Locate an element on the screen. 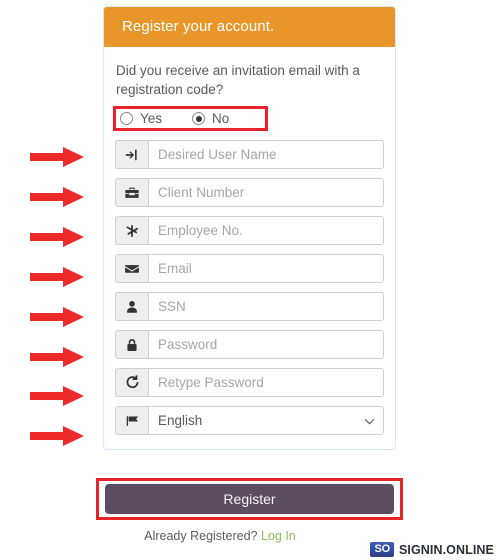 This screenshot has height=560, width=500. already-registered-label: Already Registered? is located at coordinates (201, 536).